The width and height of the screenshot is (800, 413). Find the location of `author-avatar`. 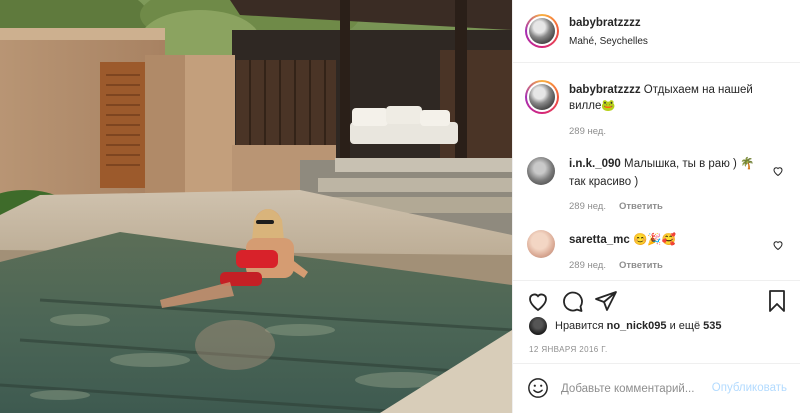

author-avatar is located at coordinates (542, 31).